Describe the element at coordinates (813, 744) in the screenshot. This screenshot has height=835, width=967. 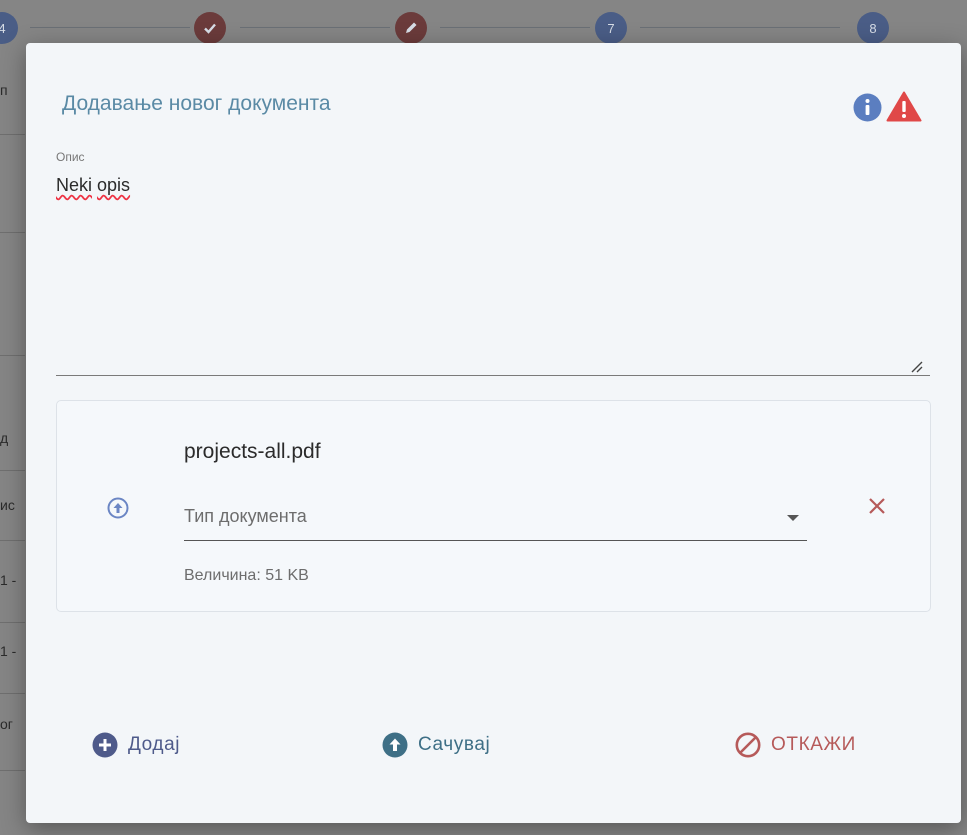
I see `cancel-button-label: ОТКАЖИ` at that location.